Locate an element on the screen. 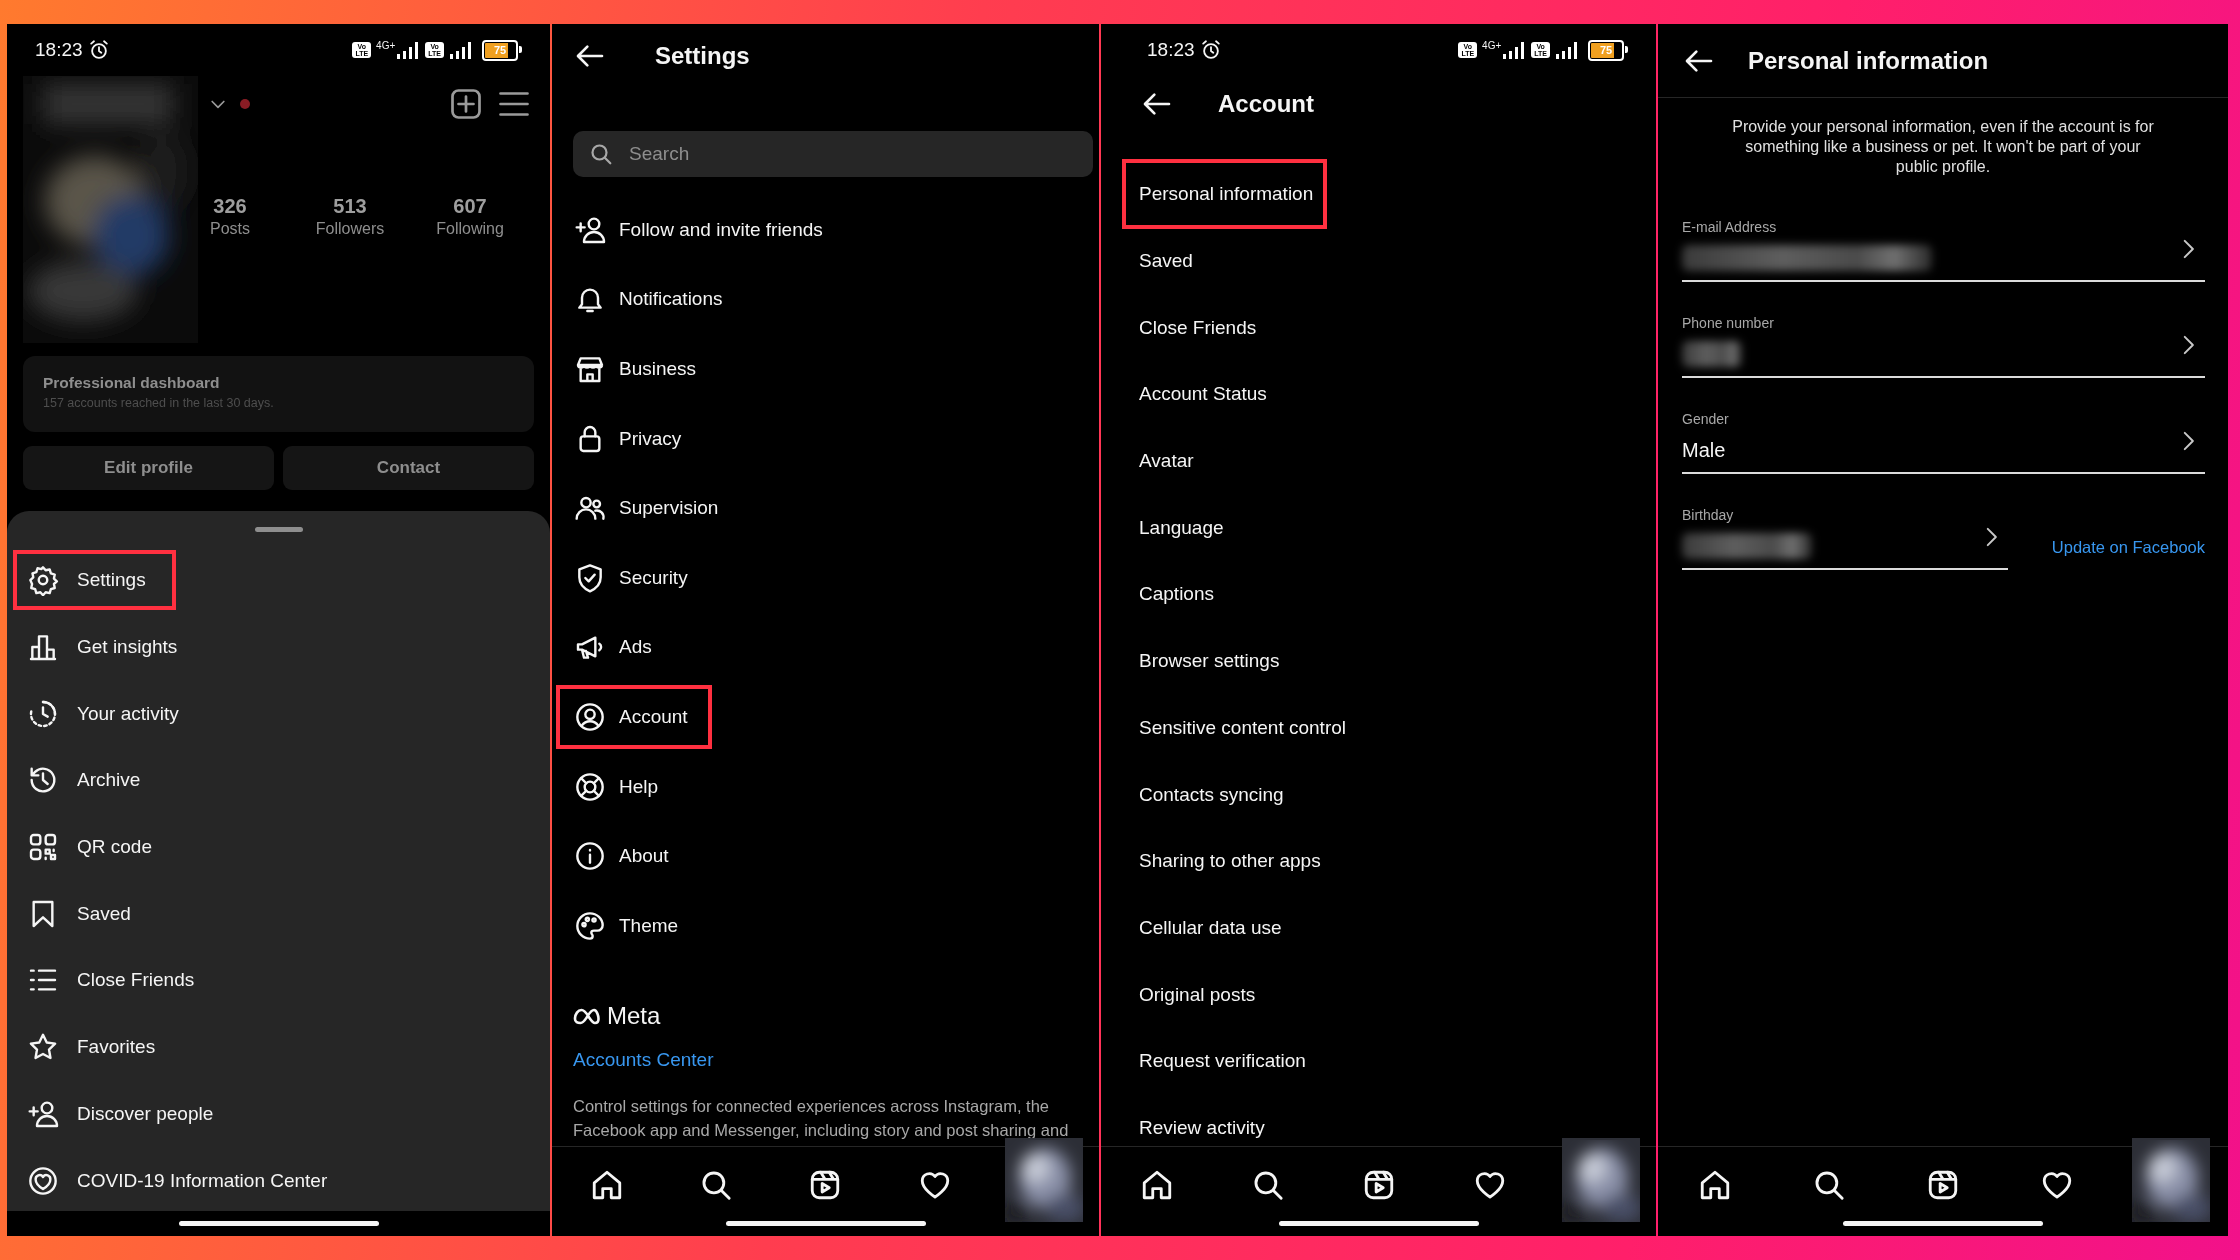 This screenshot has height=1260, width=2240. stat-count: 607 is located at coordinates (470, 206).